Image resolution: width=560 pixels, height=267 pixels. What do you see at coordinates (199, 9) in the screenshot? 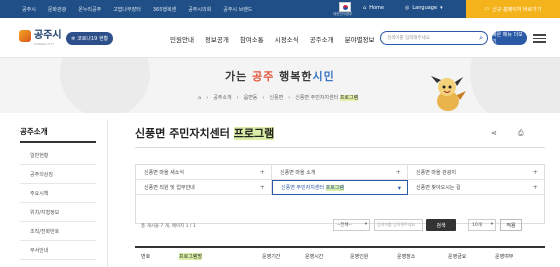
I see `family-link: 공주시의회` at bounding box center [199, 9].